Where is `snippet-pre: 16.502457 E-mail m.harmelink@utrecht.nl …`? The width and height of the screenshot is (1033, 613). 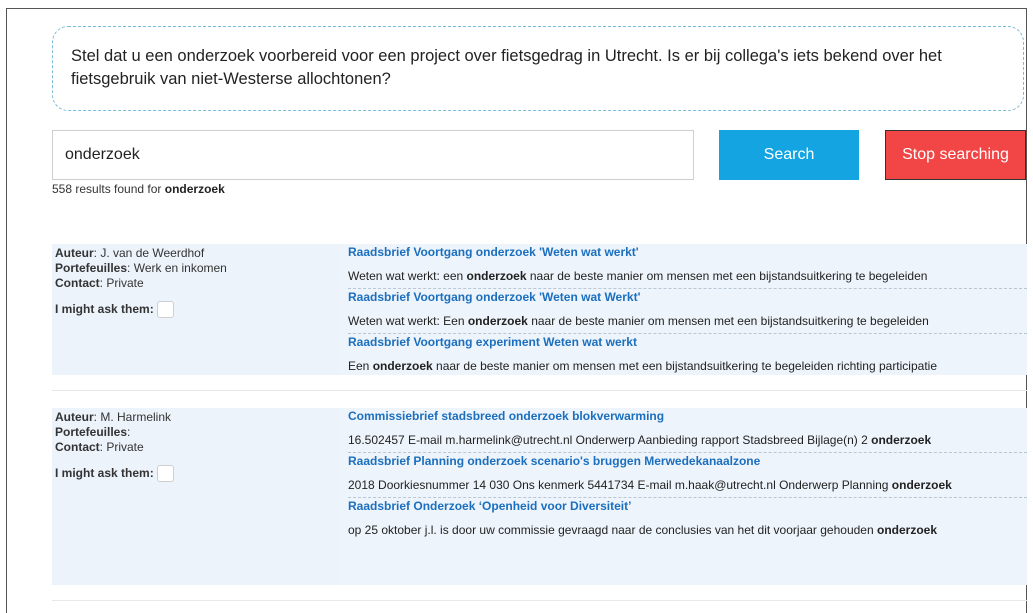
snippet-pre: 16.502457 E-mail m.harmelink@utrecht.nl … is located at coordinates (610, 440).